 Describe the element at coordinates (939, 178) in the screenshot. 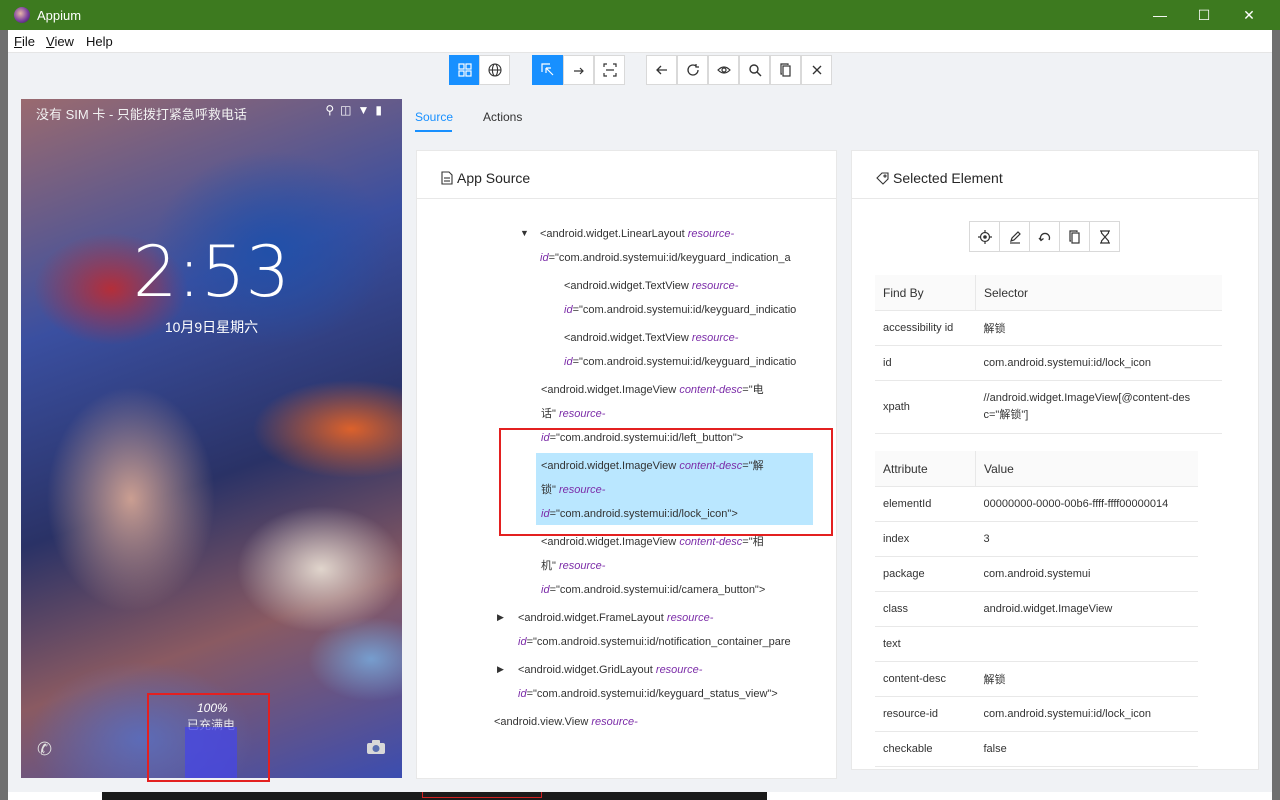

I see `selected-element-title: Selected Element` at that location.